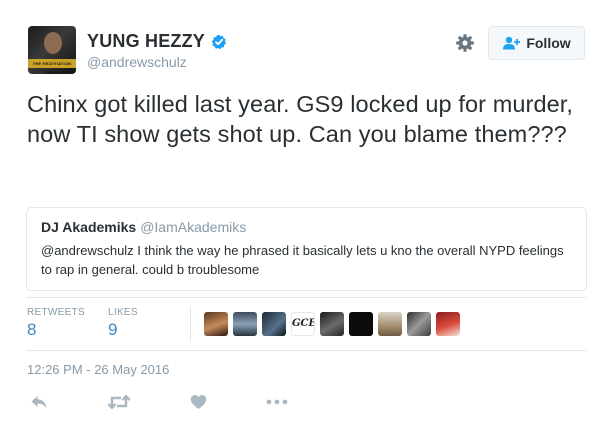  Describe the element at coordinates (512, 43) in the screenshot. I see `follow-user-icon` at that location.